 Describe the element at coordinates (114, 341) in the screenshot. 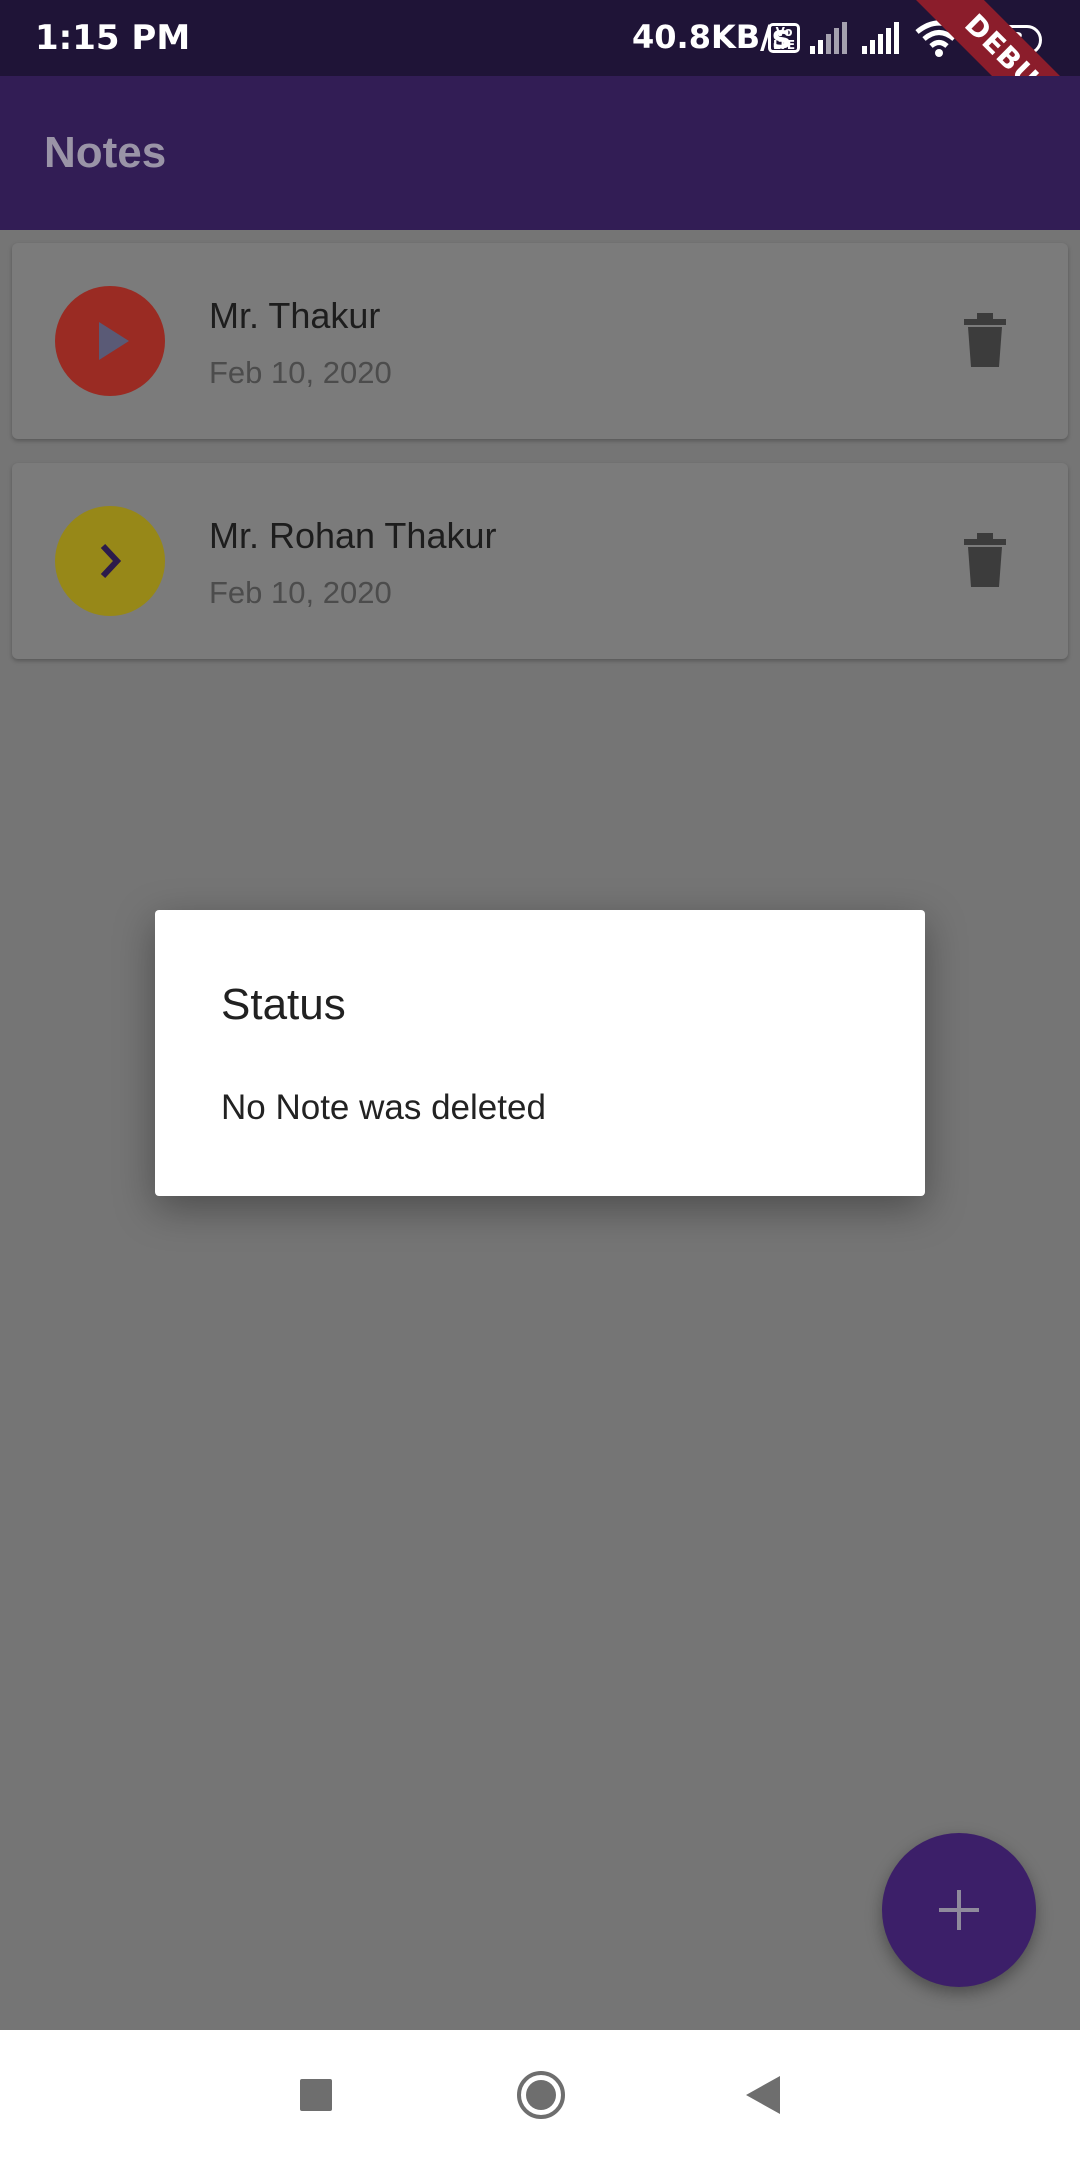

I see `play-arrow-icon` at that location.